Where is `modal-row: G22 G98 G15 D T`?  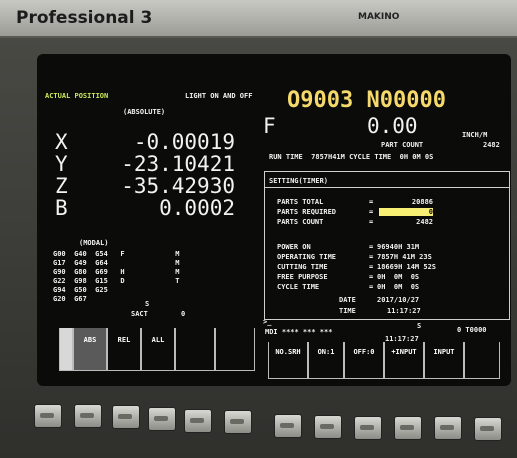
modal-row: G22 G98 G15 D T is located at coordinates (116, 281).